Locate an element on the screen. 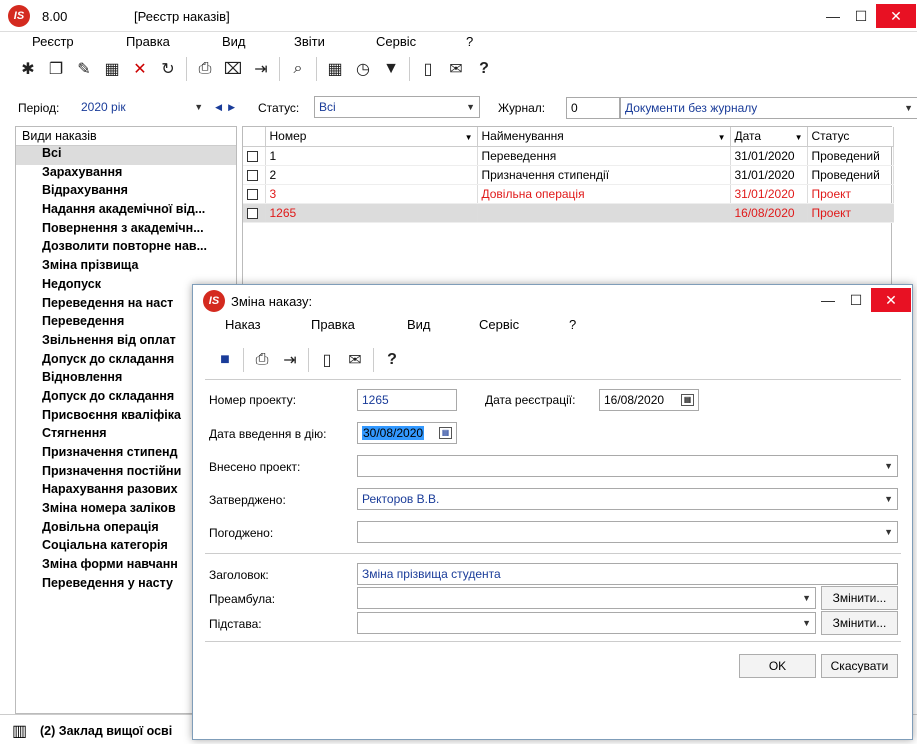 The width and height of the screenshot is (917, 744). building-icon: ▥ is located at coordinates (20, 731).